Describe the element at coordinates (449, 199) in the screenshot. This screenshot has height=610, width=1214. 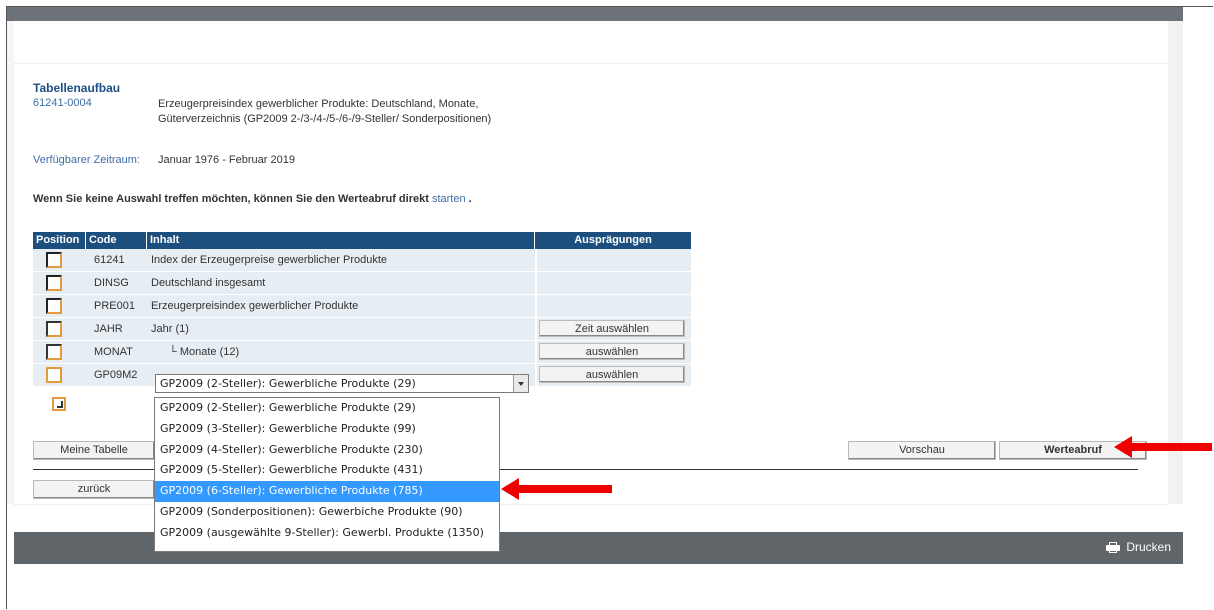
I see `start-link: starten` at that location.